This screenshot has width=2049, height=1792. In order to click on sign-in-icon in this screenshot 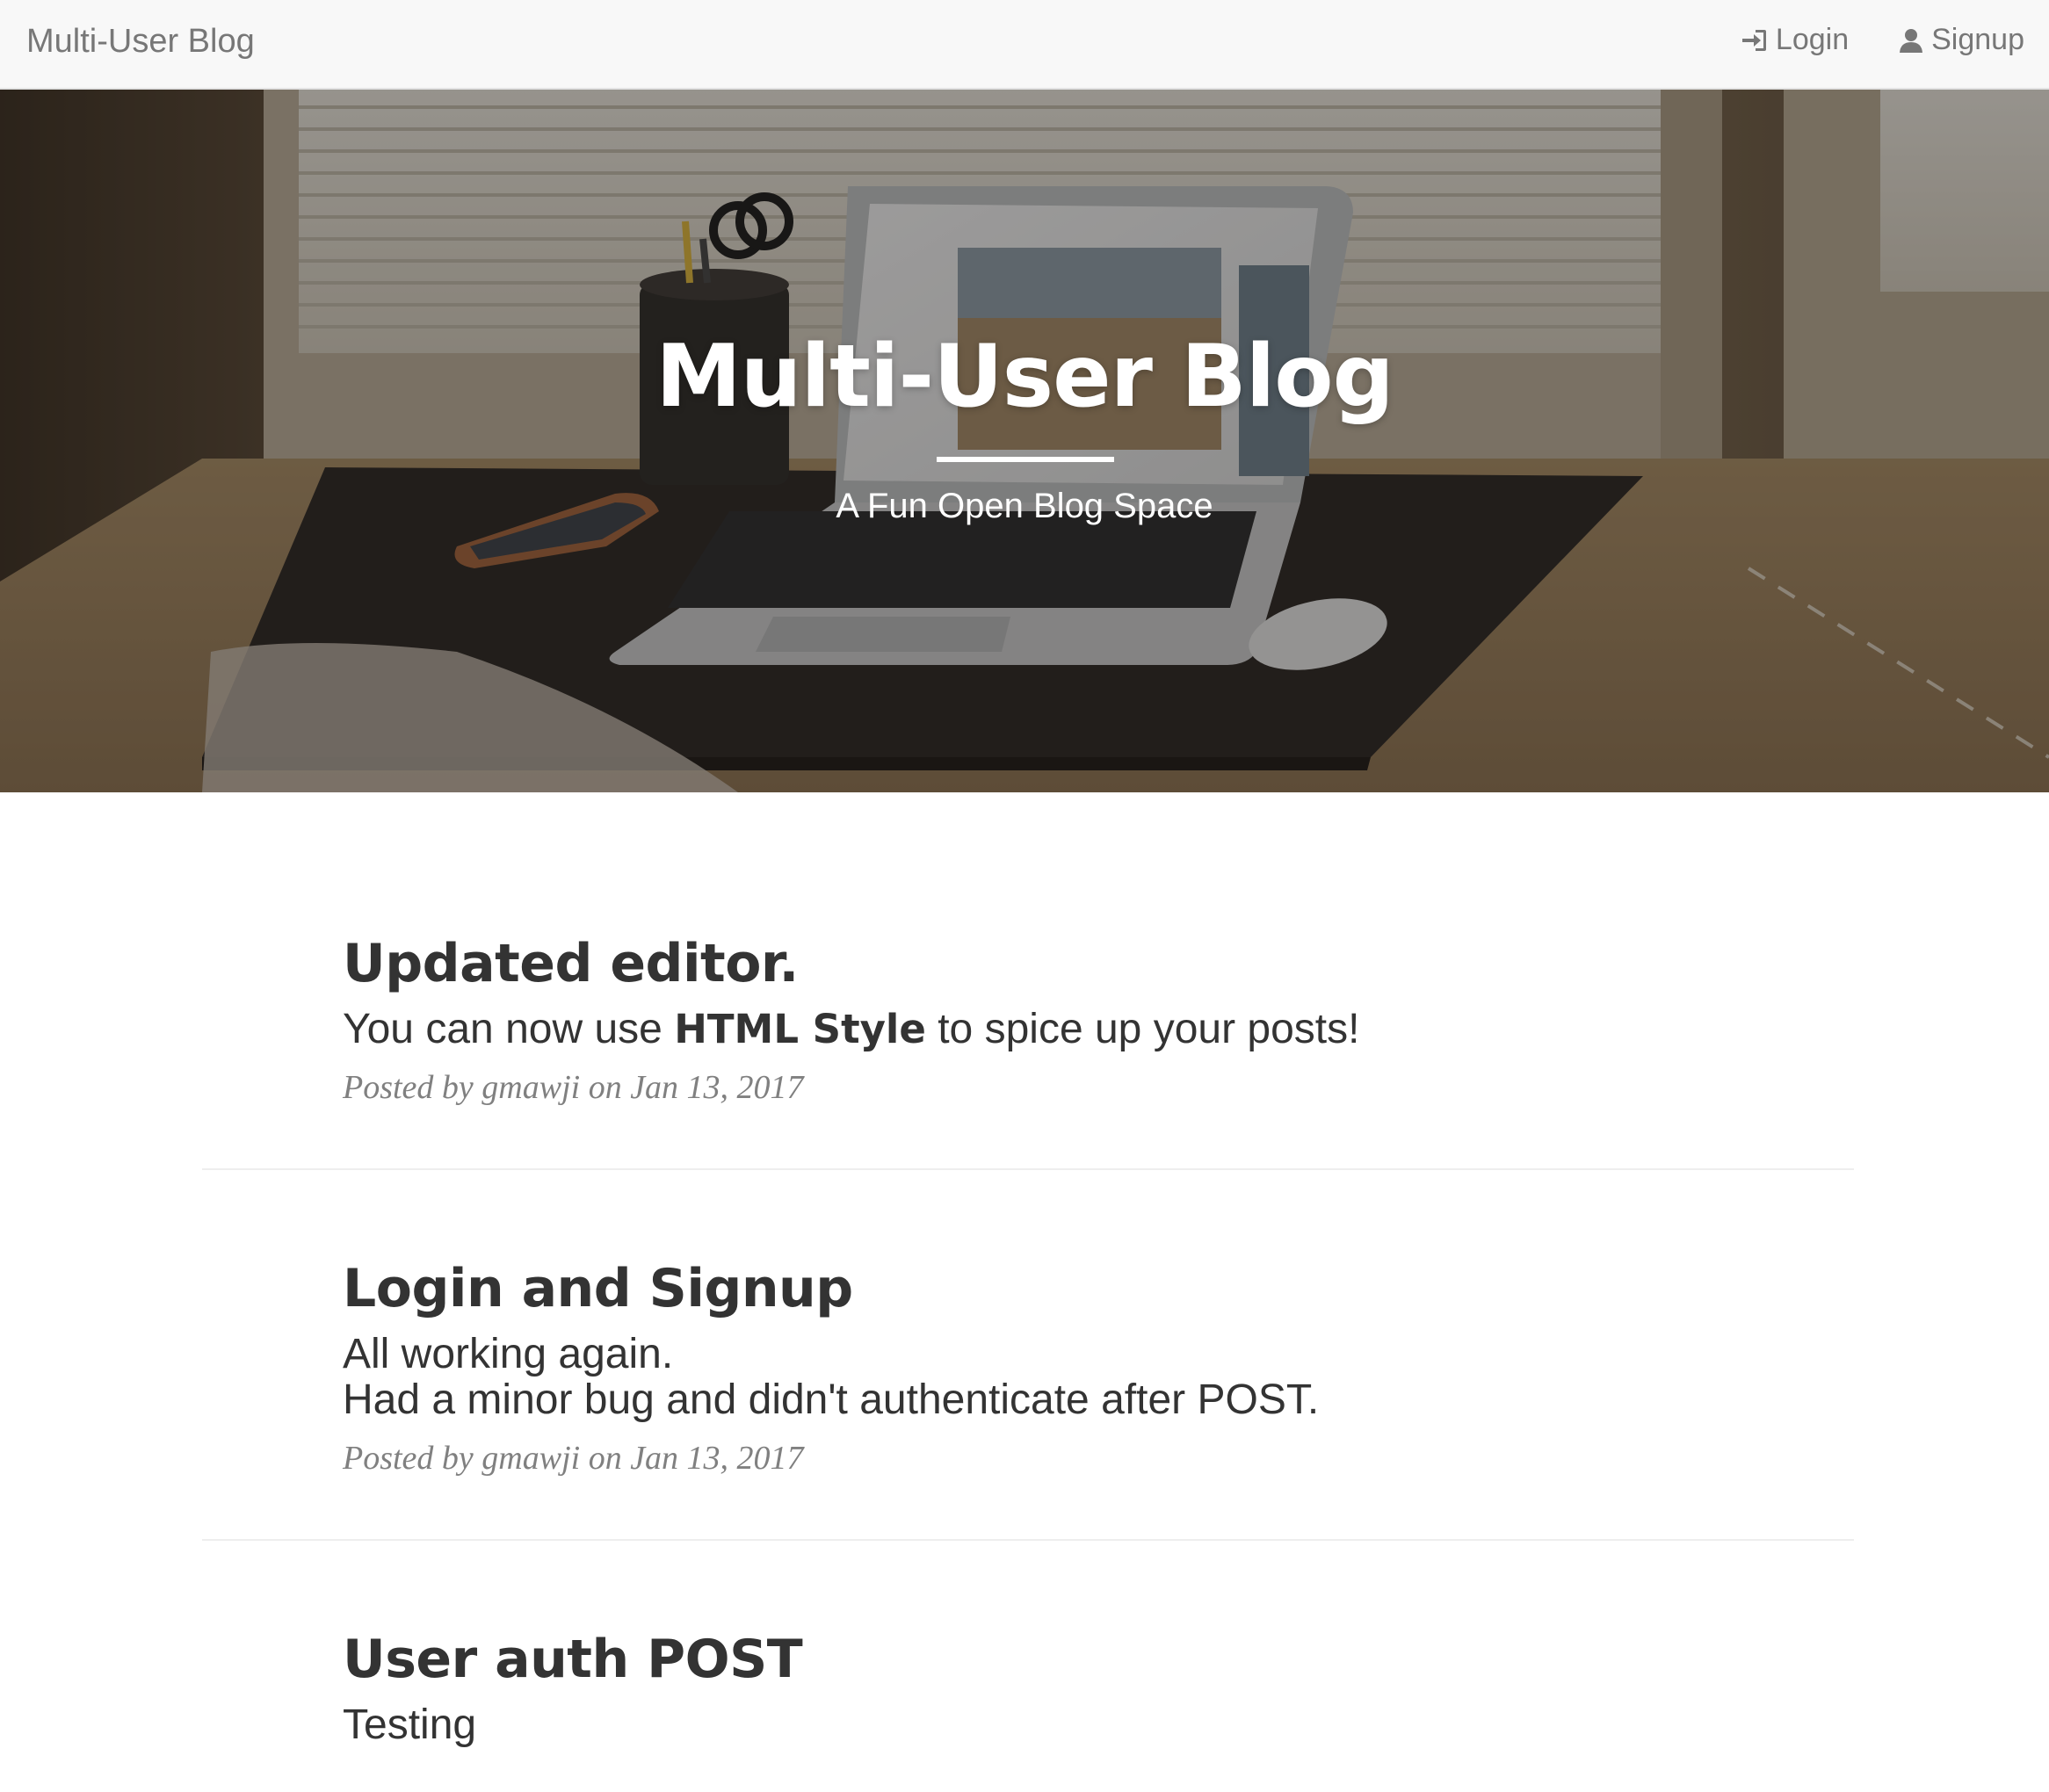, I will do `click(1754, 40)`.